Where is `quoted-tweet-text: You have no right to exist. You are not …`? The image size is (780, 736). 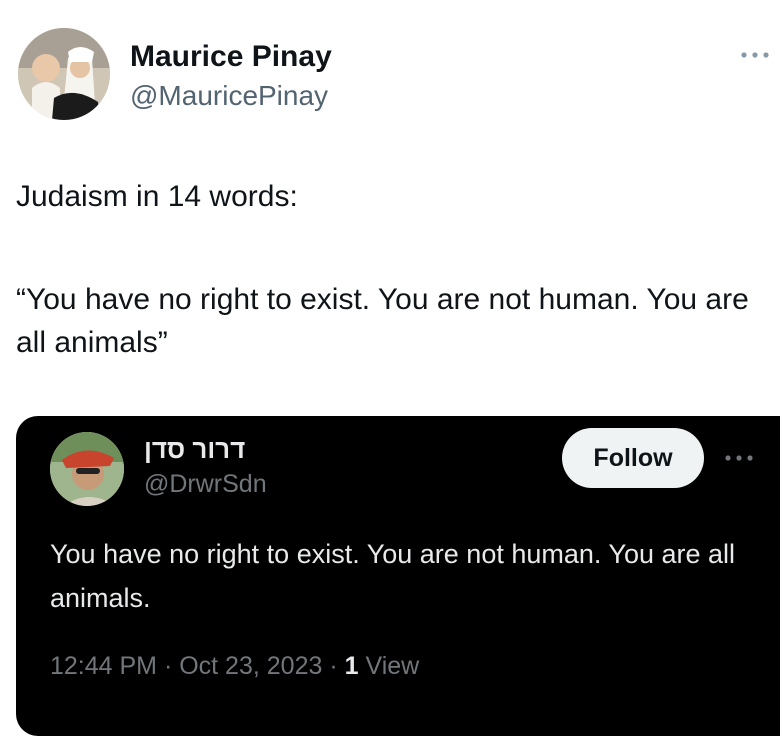 quoted-tweet-text: You have no right to exist. You are not … is located at coordinates (393, 576).